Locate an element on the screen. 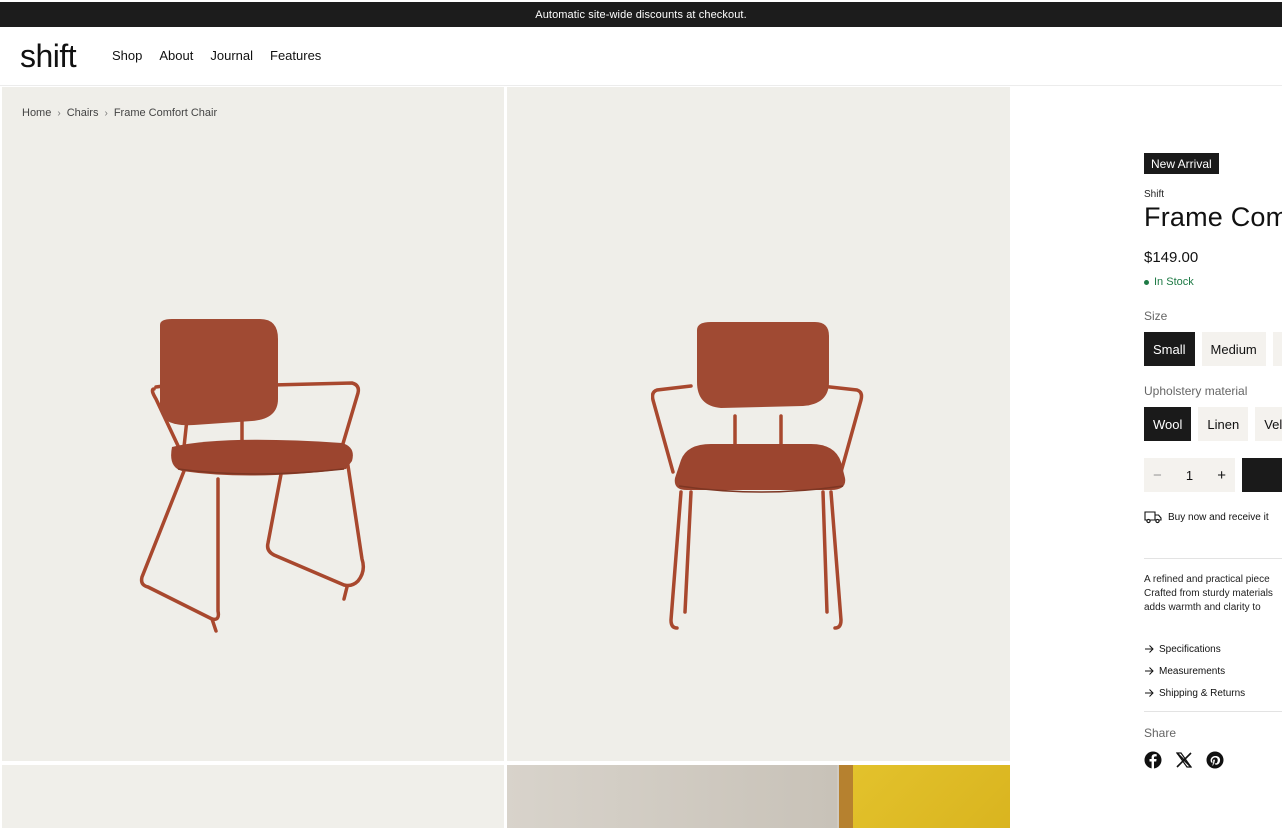  accordion-label: Measurements is located at coordinates (1192, 671).